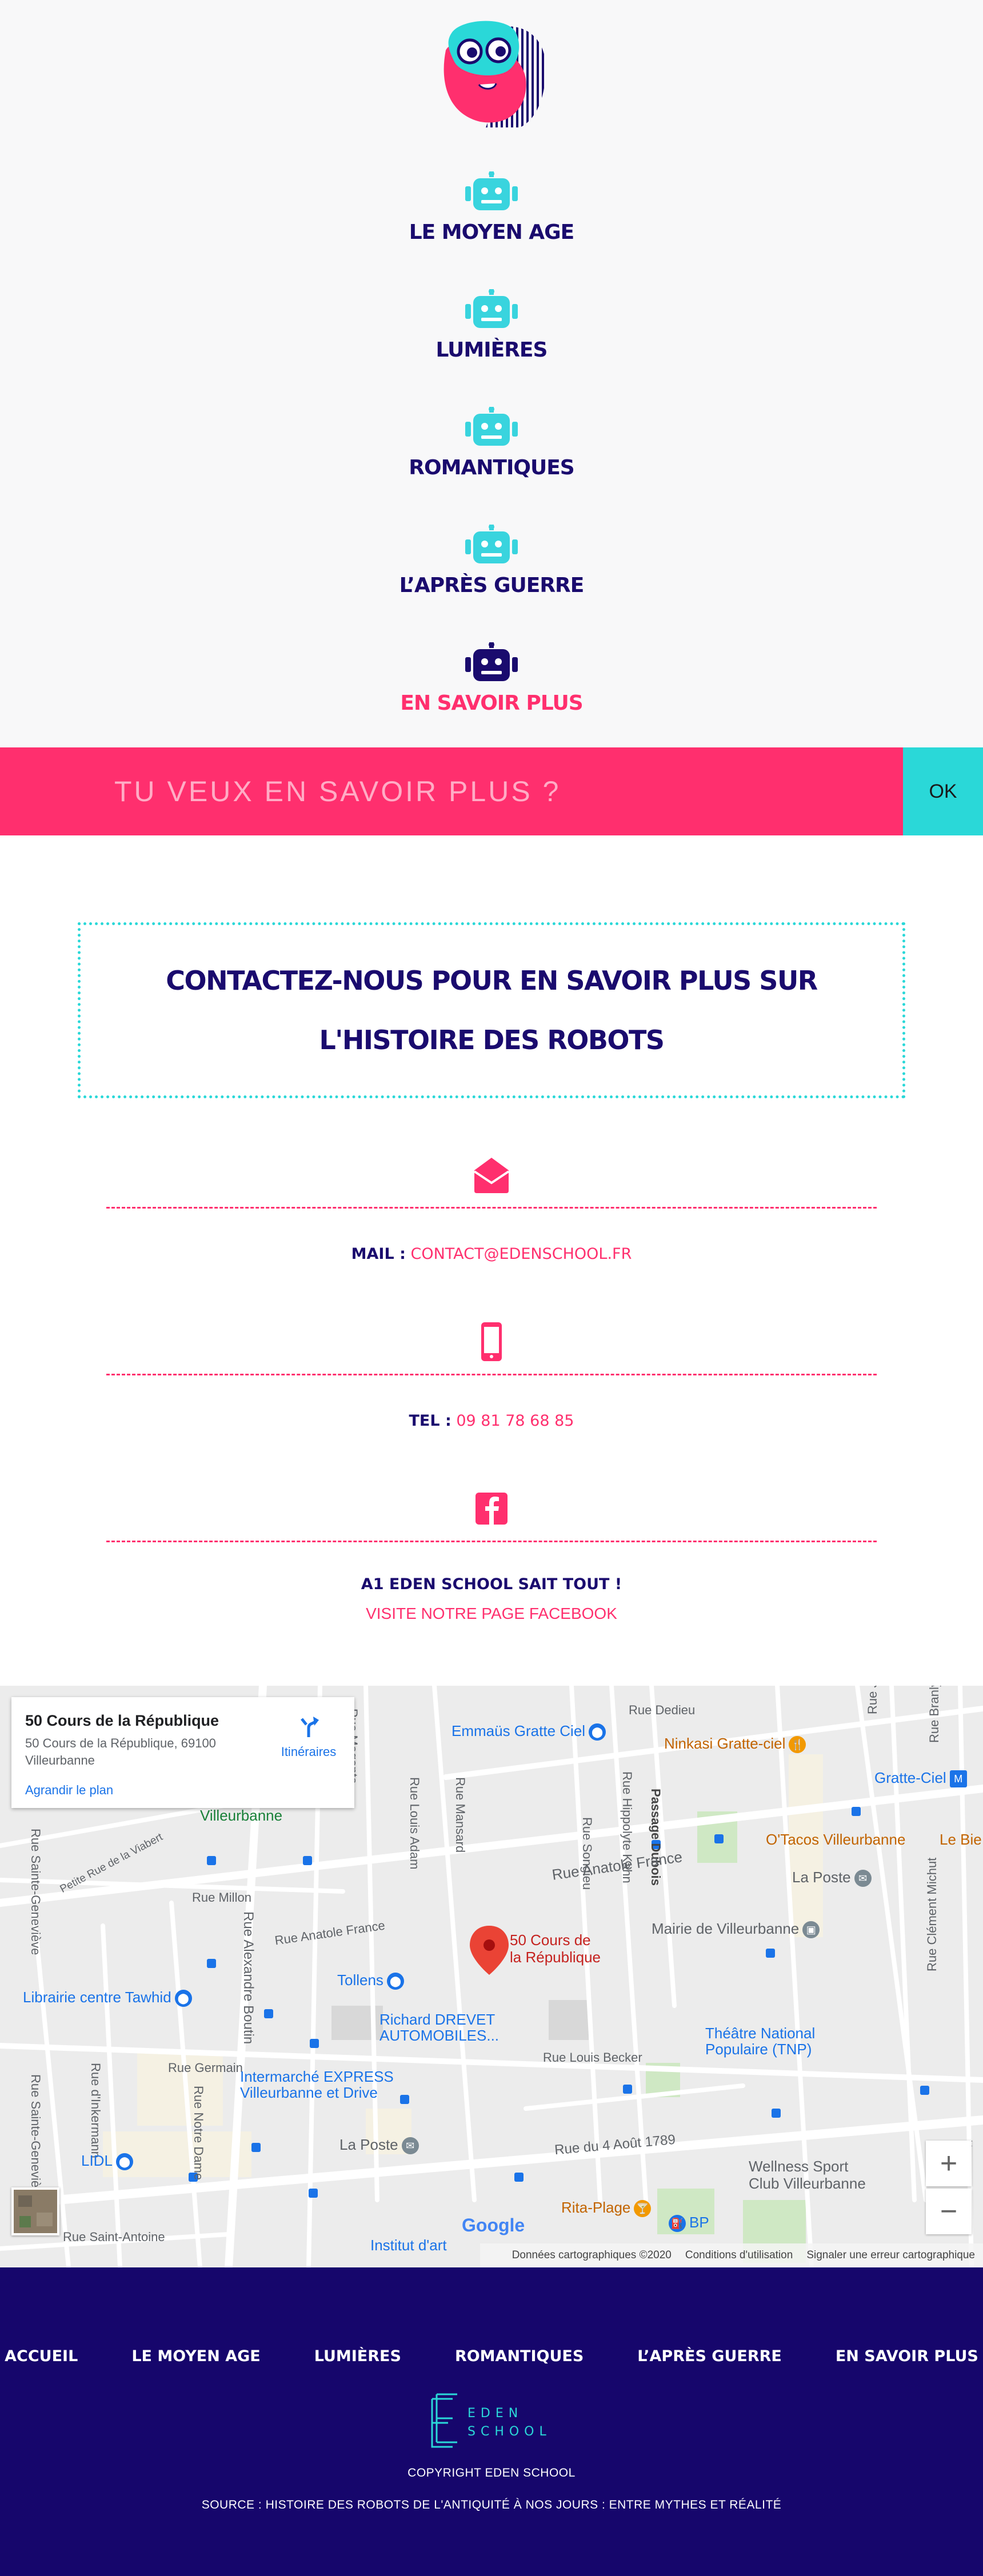 The image size is (983, 2576). I want to click on footer-link-romantiques: ROMANTIQUES, so click(519, 2356).